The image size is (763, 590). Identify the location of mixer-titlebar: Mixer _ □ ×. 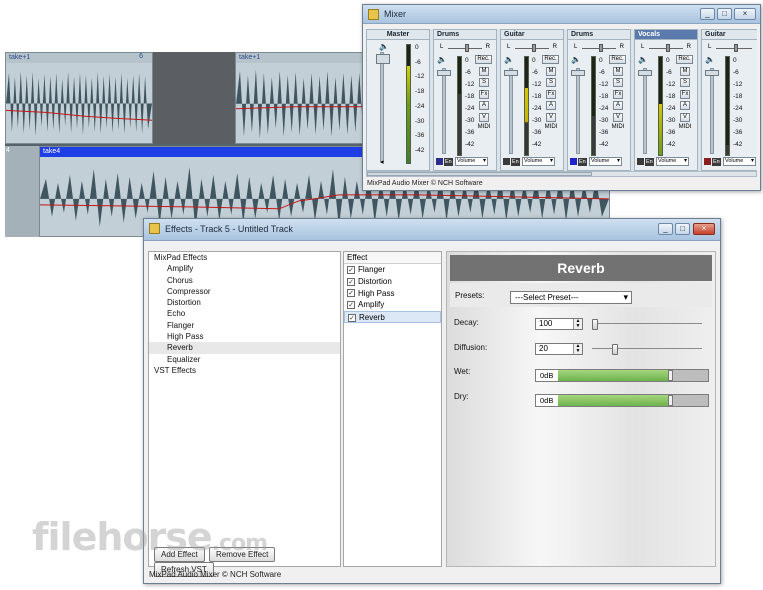
(561, 14).